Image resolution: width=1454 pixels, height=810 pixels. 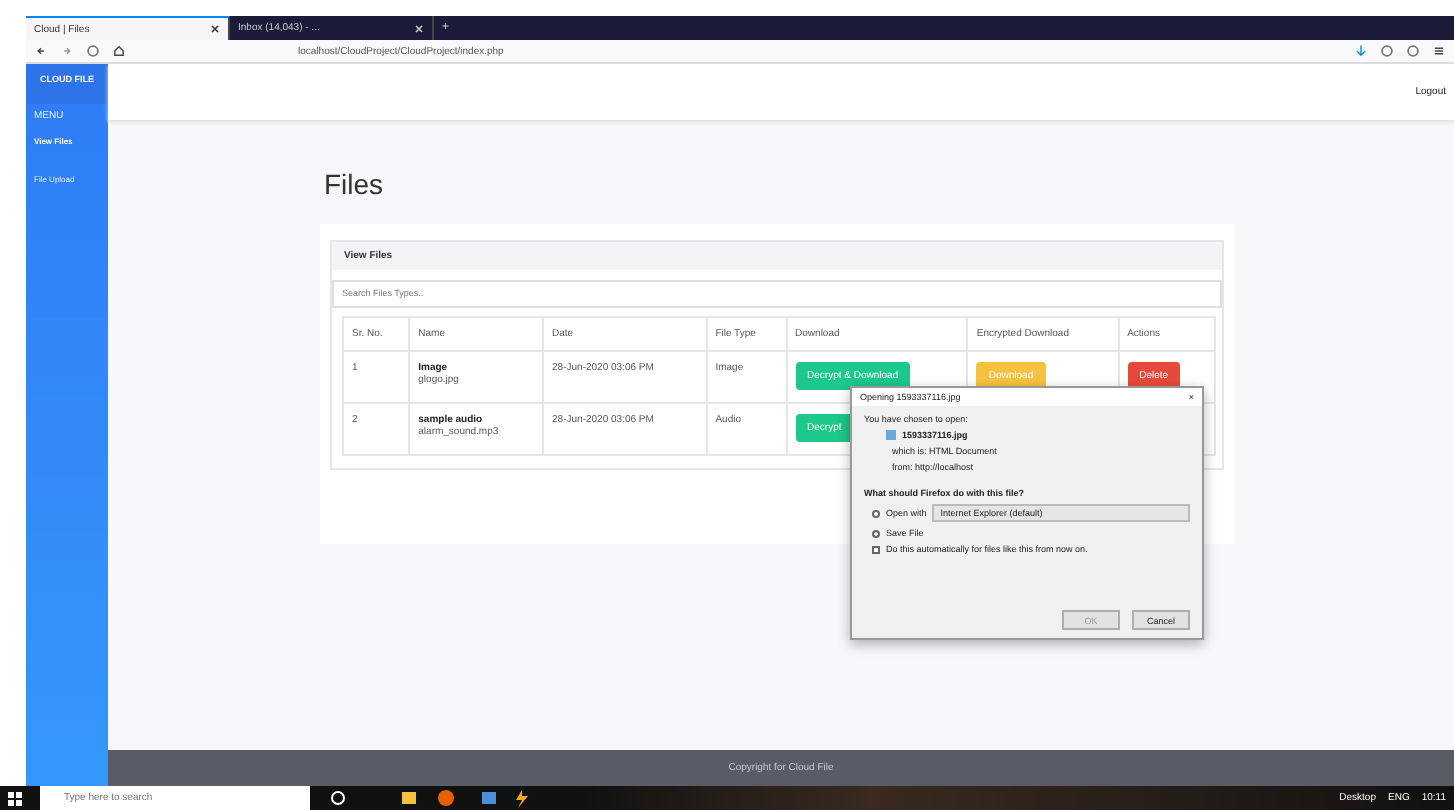 I want to click on forward-icon, so click(x=67, y=51).